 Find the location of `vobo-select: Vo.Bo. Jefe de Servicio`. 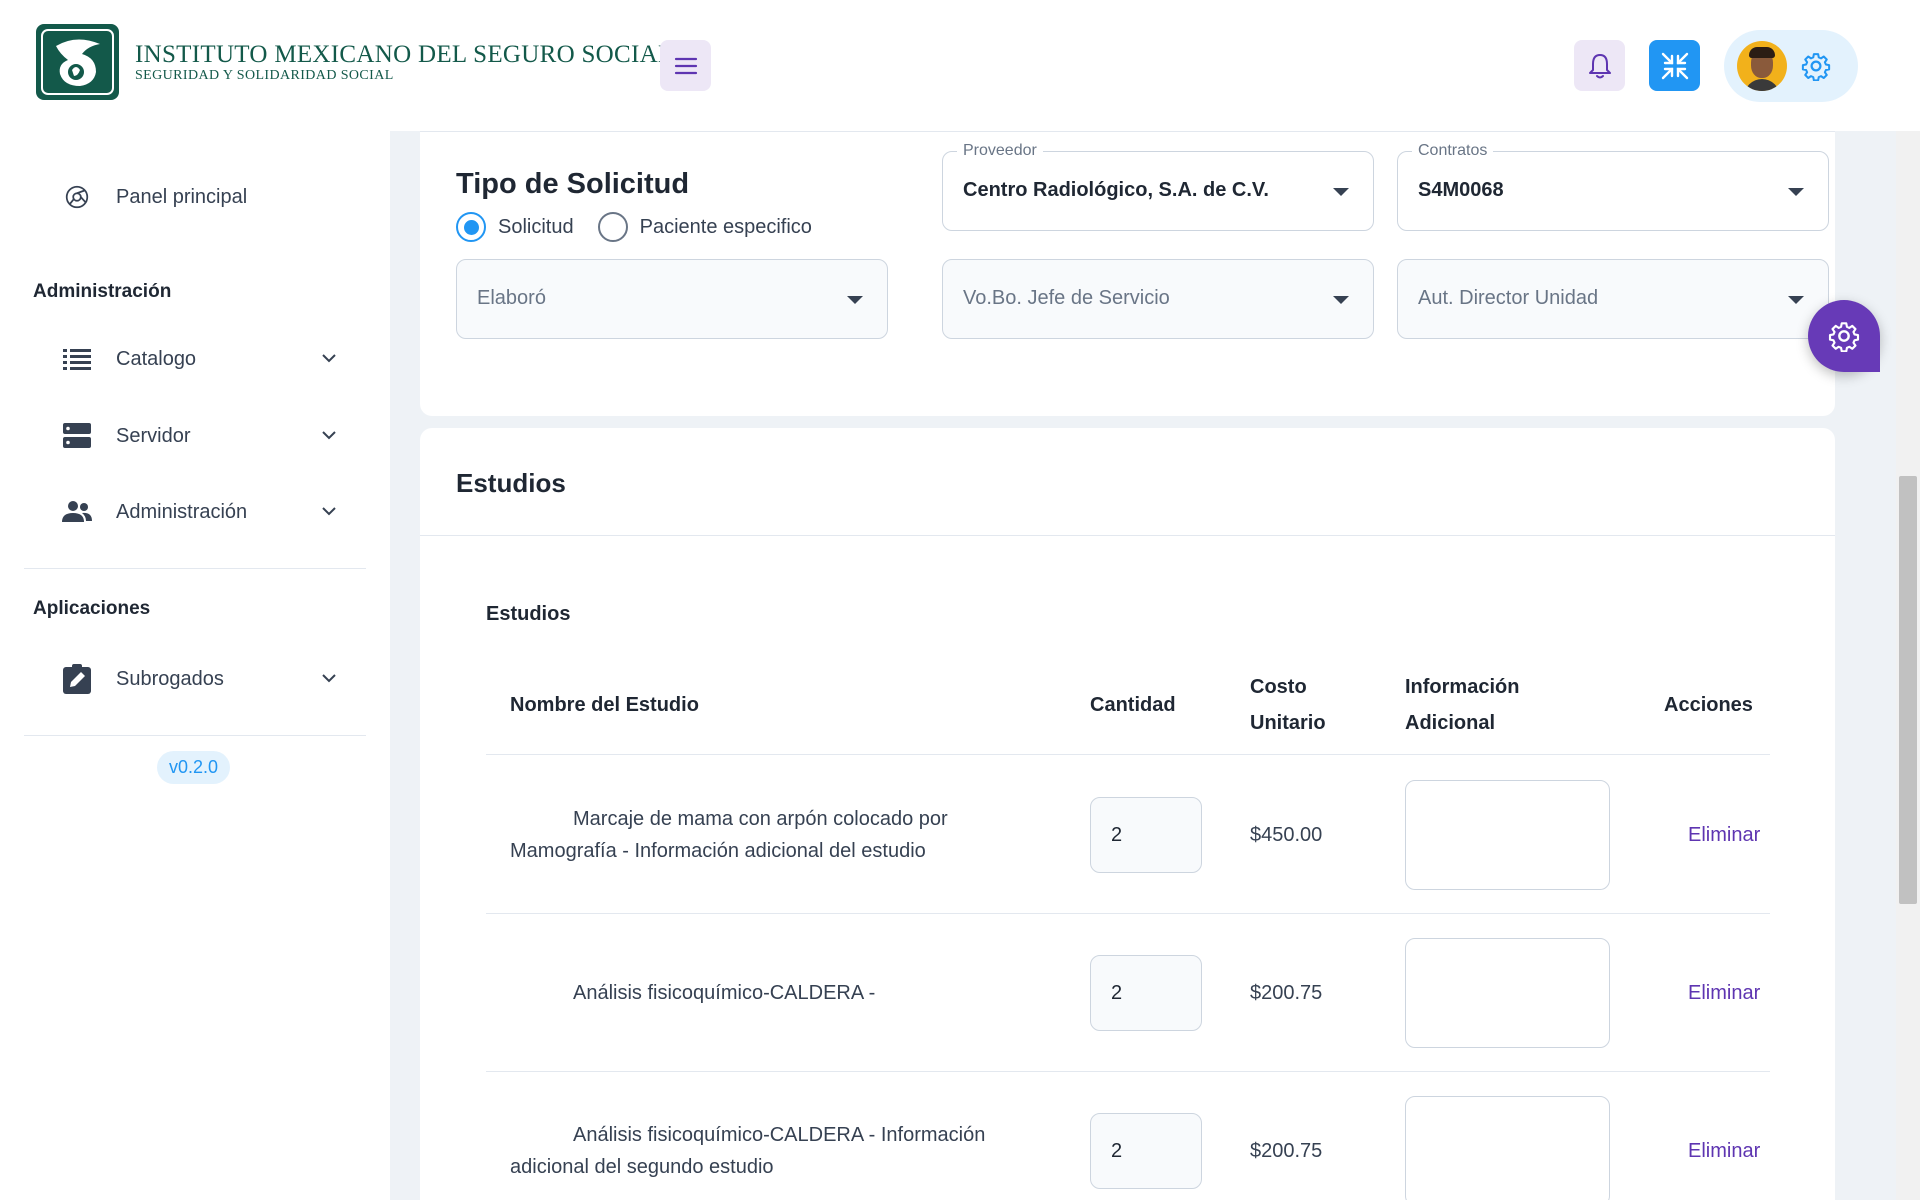

vobo-select: Vo.Bo. Jefe de Servicio is located at coordinates (1158, 299).